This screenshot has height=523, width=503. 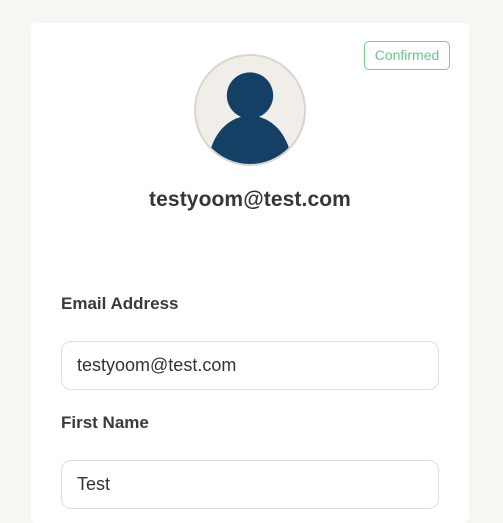 I want to click on email-address-input, so click(x=250, y=365).